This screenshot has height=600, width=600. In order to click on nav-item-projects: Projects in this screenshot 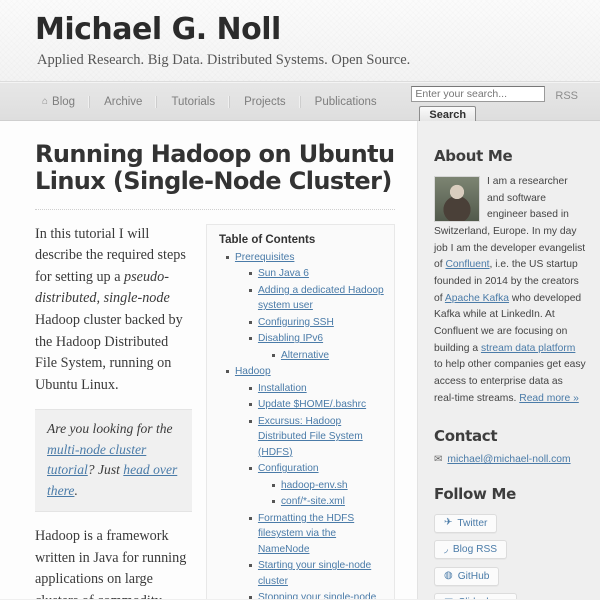, I will do `click(264, 101)`.